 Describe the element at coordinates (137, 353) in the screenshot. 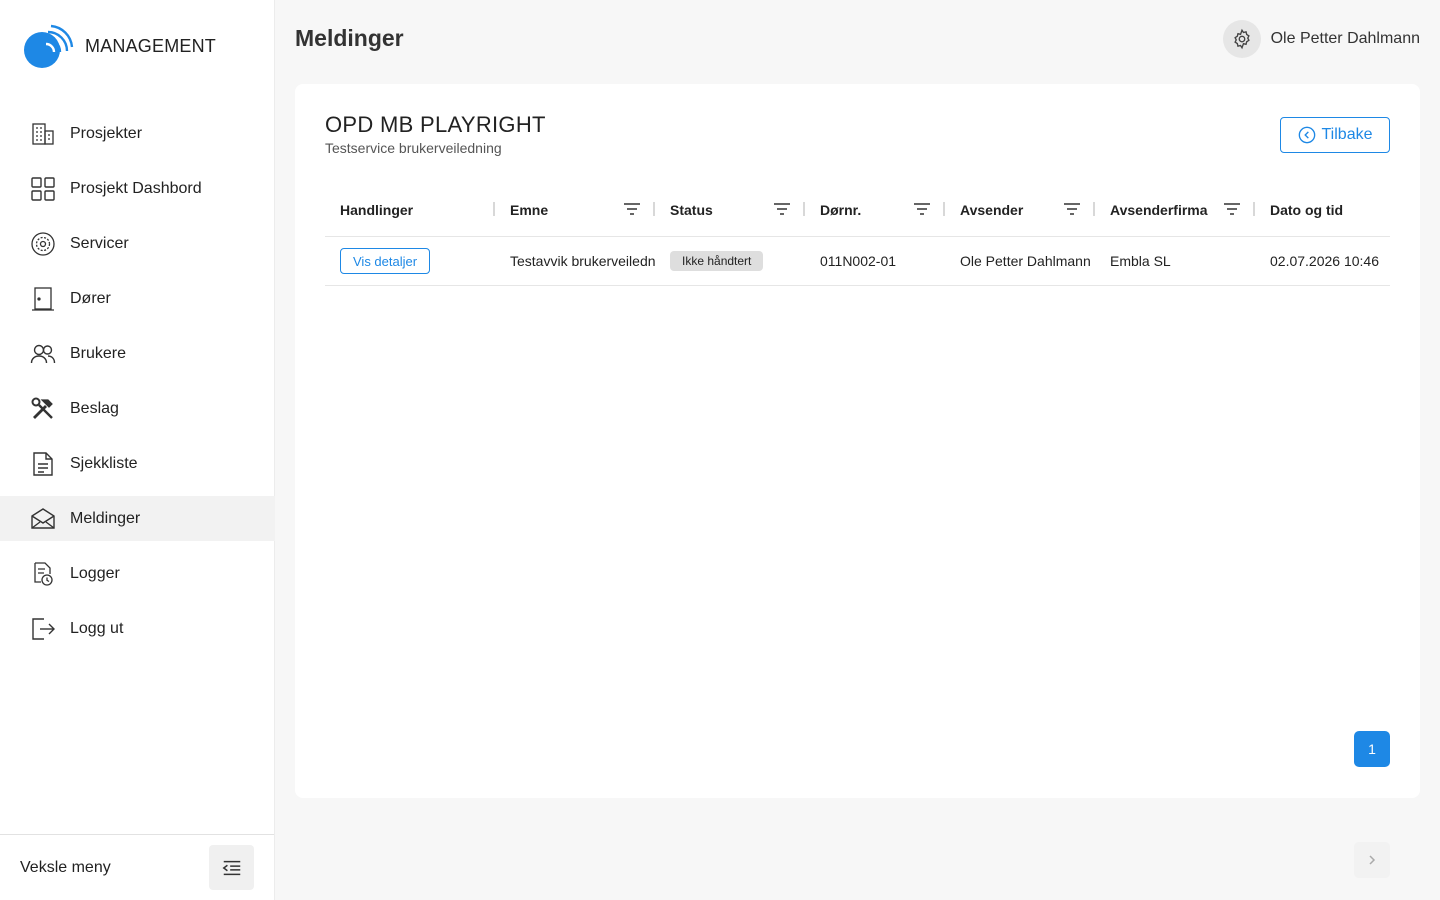

I see `sidebar-item-brukere: Brukere` at that location.